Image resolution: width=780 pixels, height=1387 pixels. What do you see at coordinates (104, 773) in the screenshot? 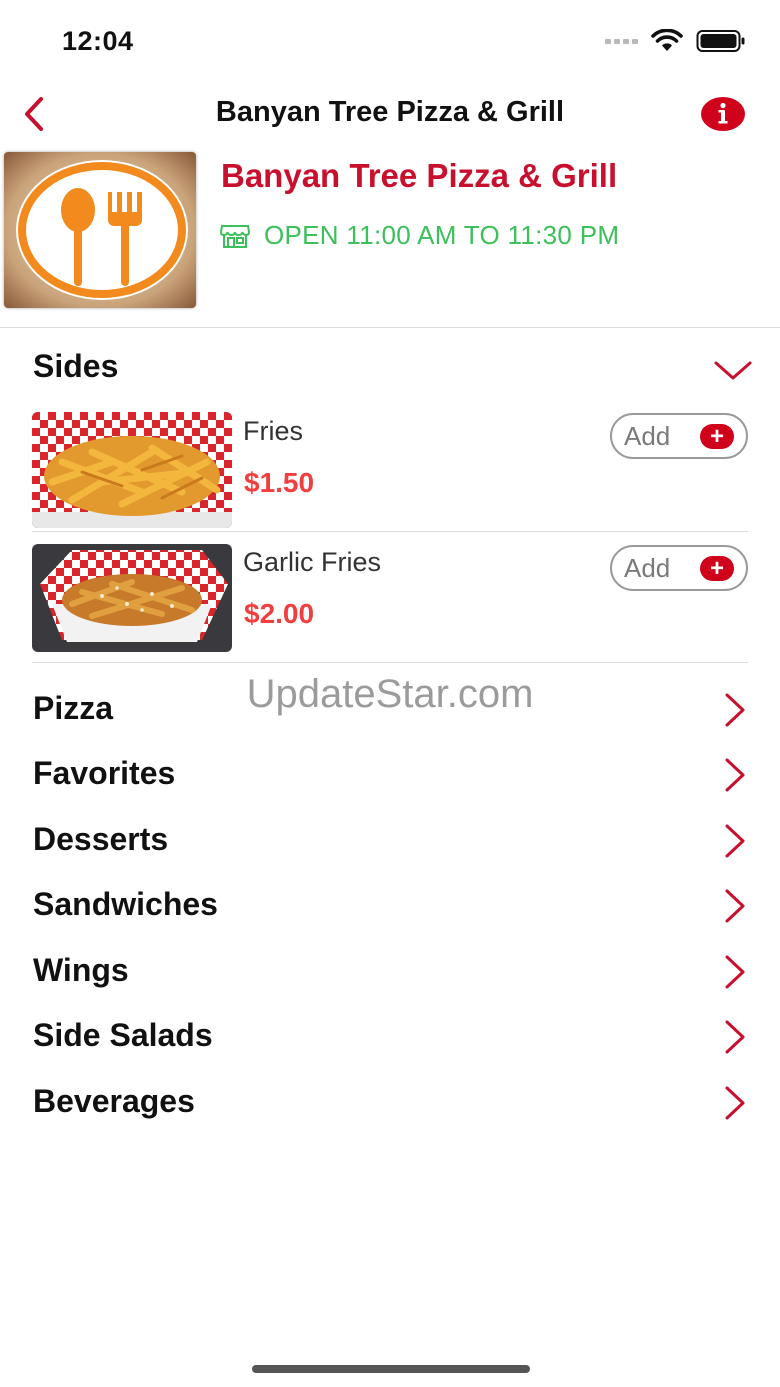
I see `category-label: Favorites` at bounding box center [104, 773].